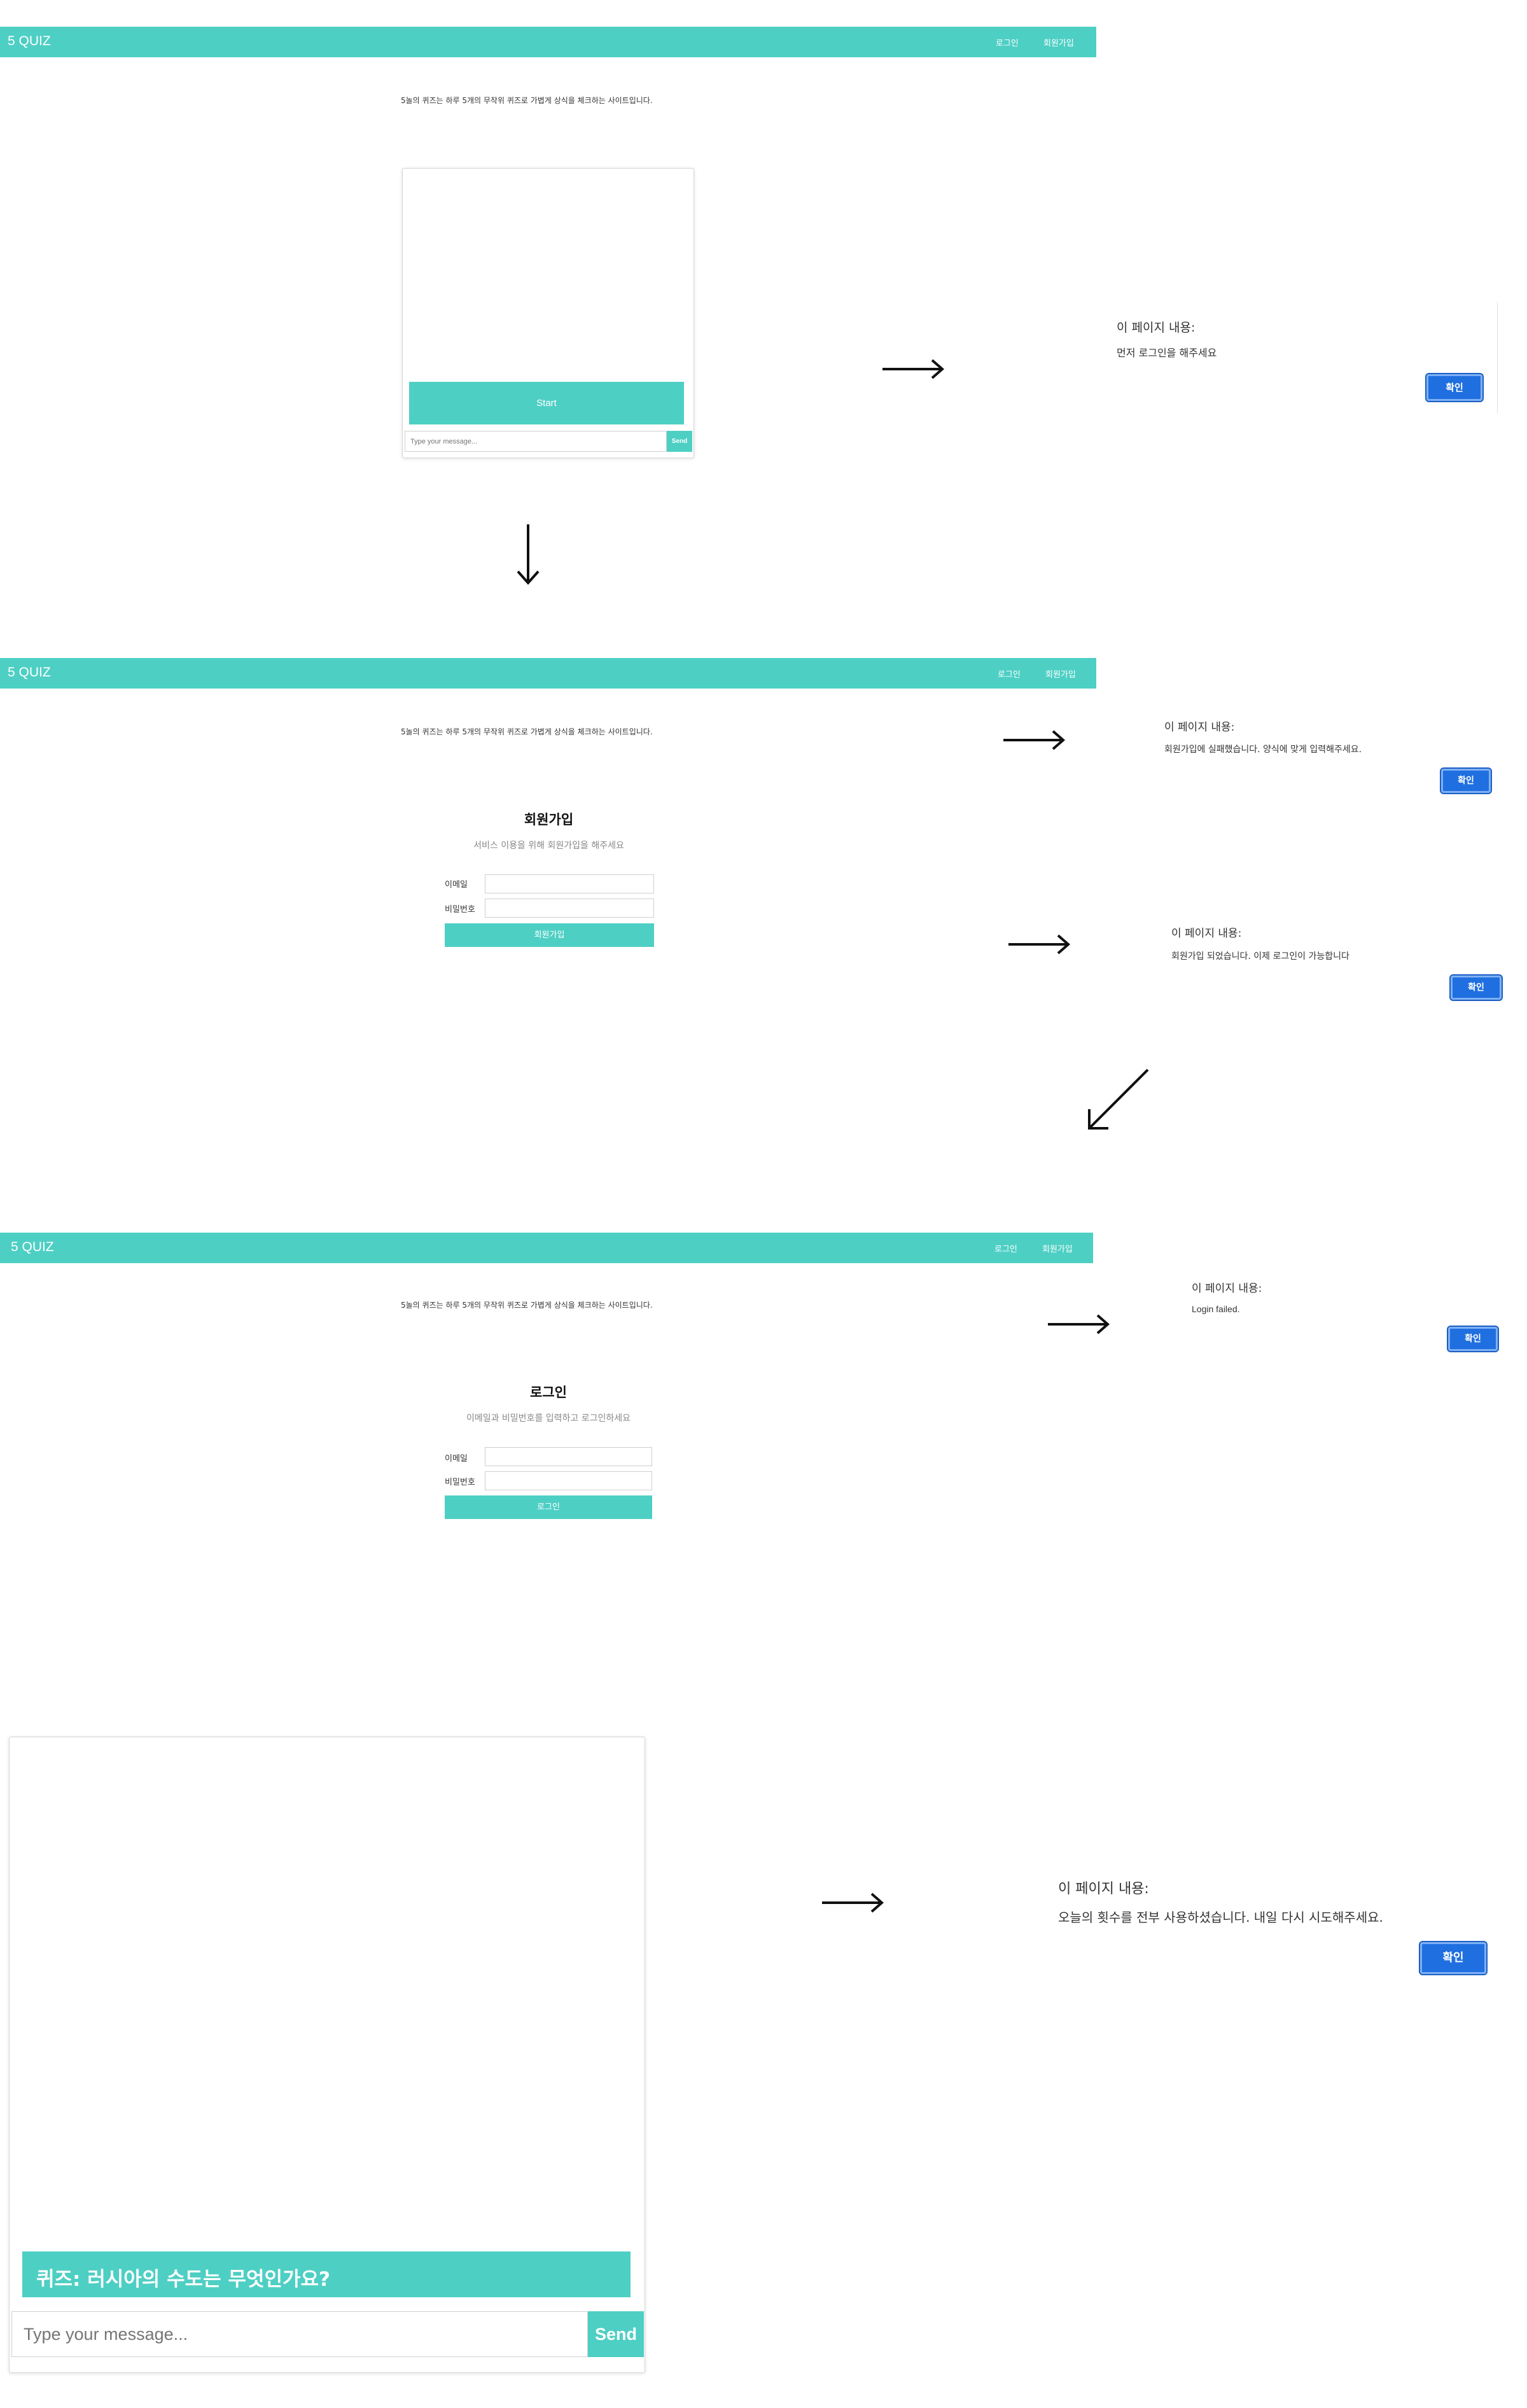  Describe the element at coordinates (549, 935) in the screenshot. I see `signup-submit-button: 회원가입` at that location.